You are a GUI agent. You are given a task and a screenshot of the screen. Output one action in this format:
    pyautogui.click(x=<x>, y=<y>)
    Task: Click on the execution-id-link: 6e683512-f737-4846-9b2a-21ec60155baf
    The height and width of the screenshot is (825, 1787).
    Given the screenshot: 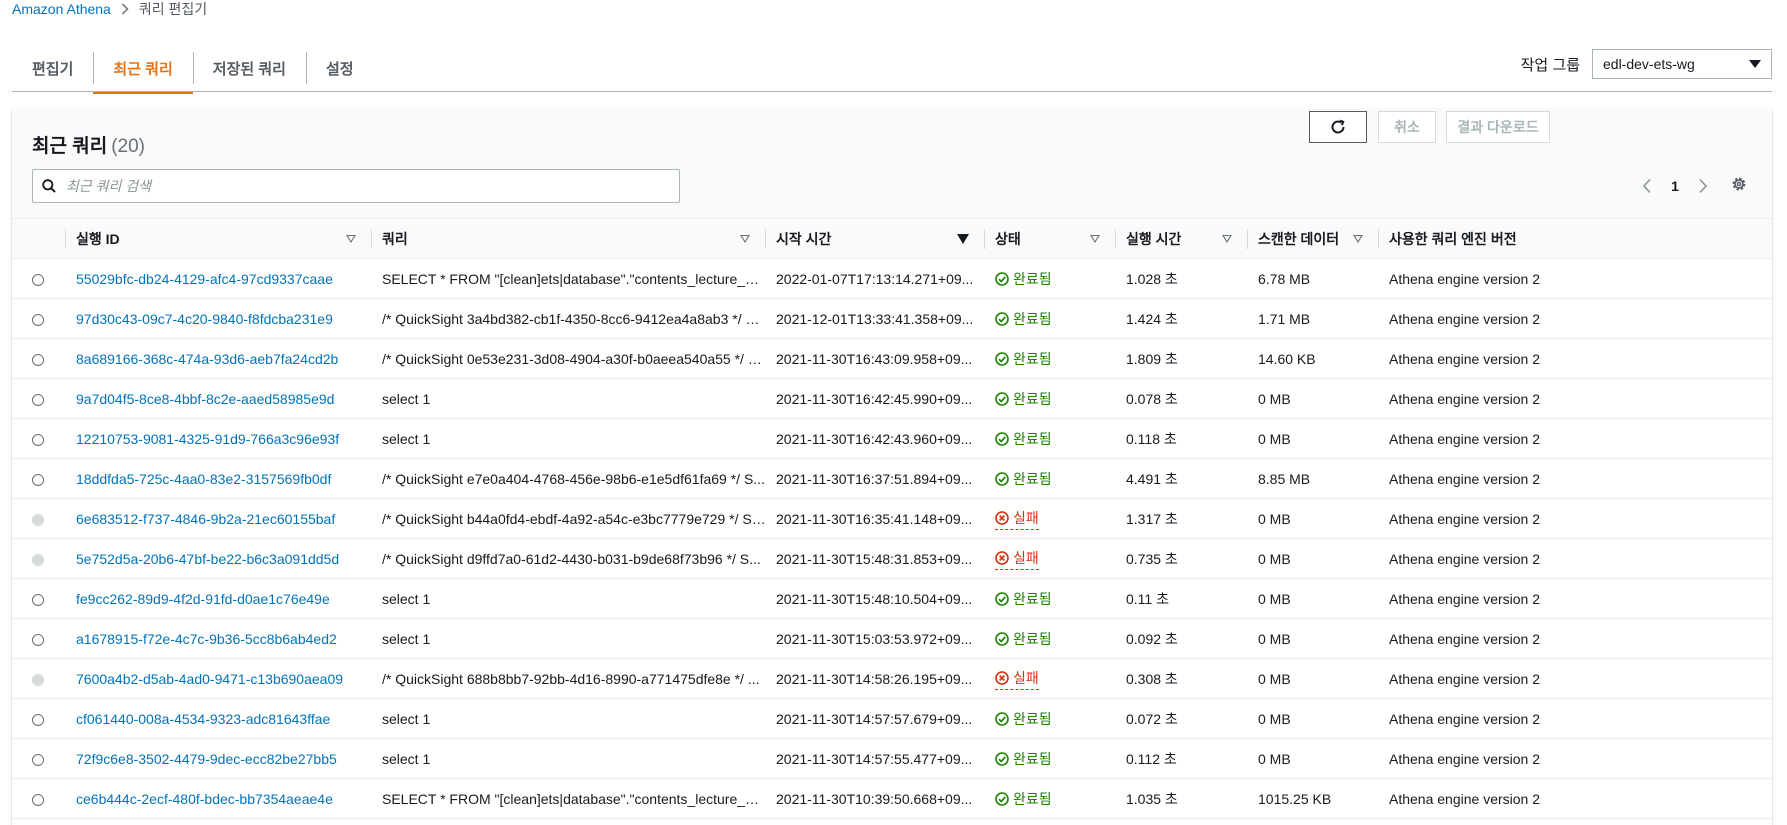 What is the action you would take?
    pyautogui.click(x=205, y=519)
    